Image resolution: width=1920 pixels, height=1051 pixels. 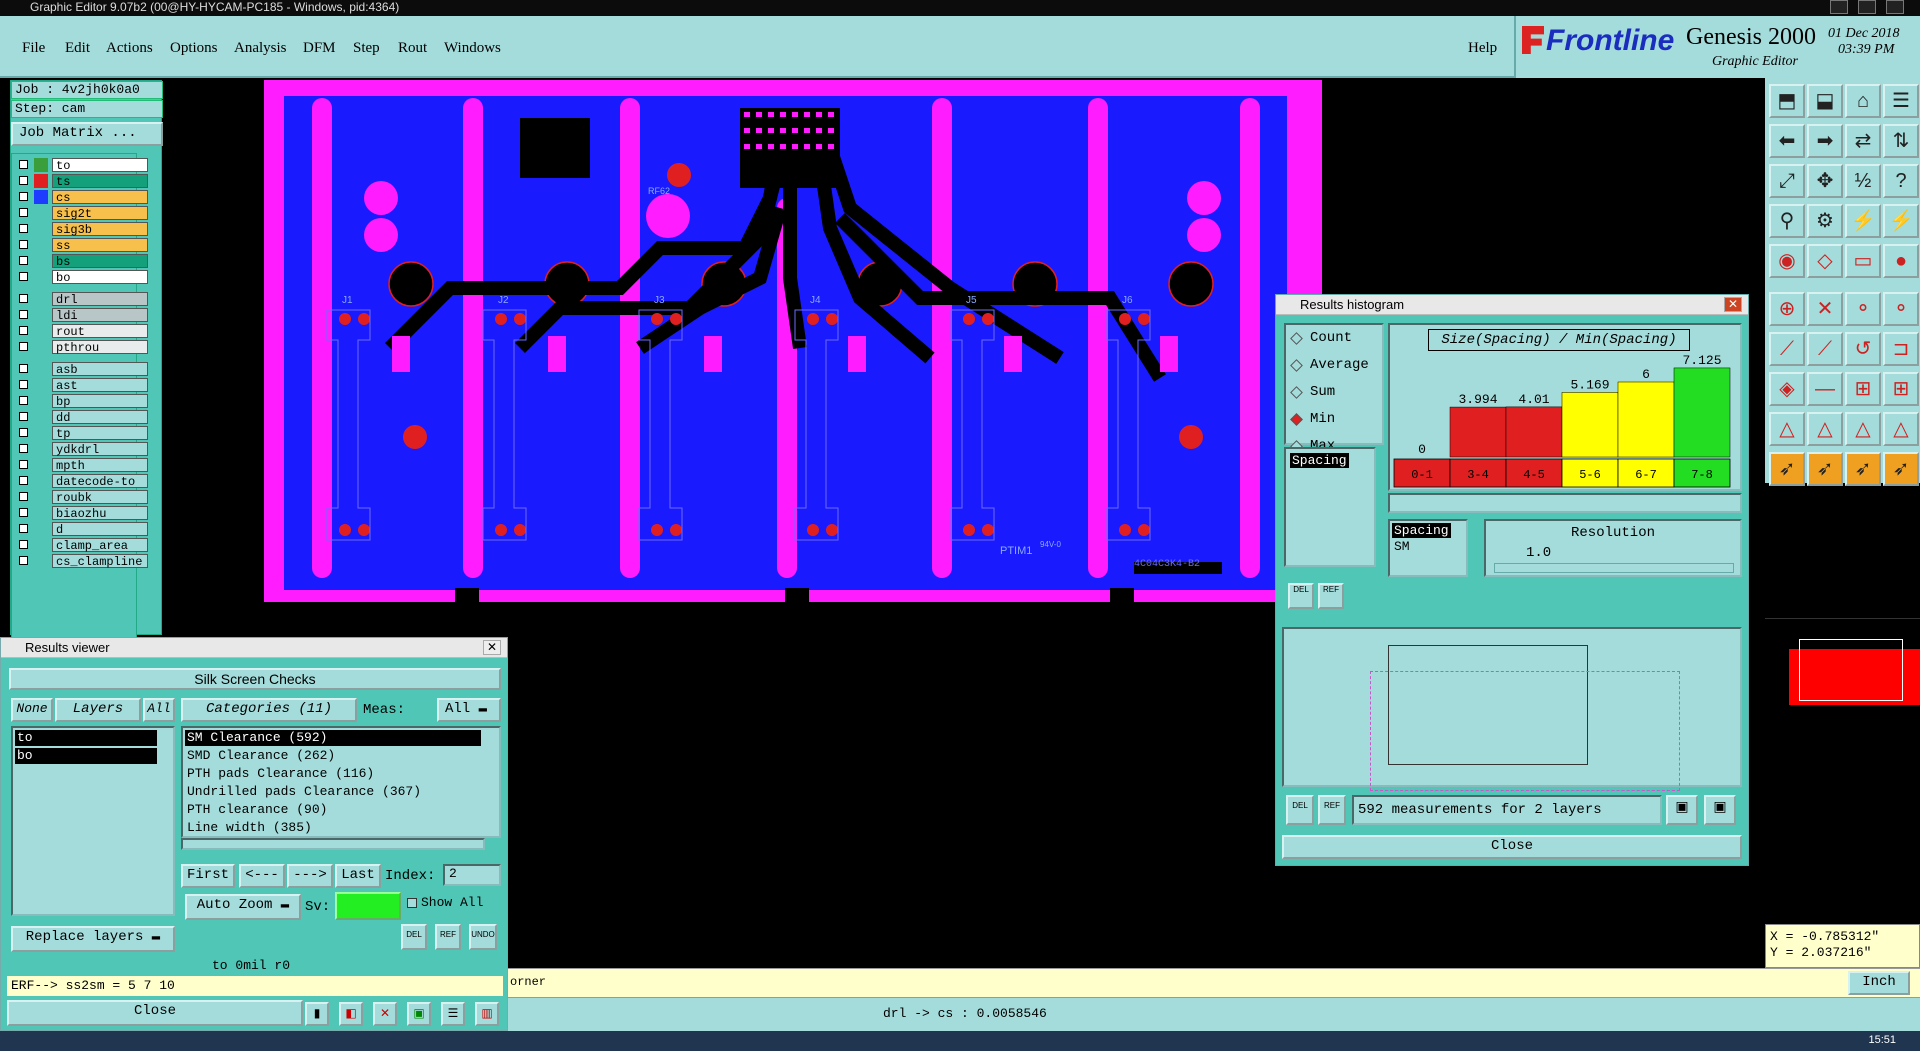 I want to click on triangle2-icon: △, so click(x=1825, y=429).